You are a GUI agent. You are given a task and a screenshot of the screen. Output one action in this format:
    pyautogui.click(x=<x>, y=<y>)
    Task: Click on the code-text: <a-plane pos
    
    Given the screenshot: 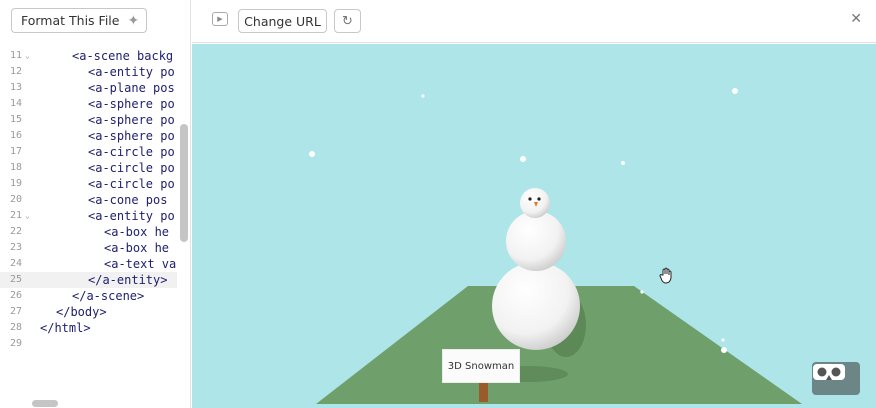 What is the action you would take?
    pyautogui.click(x=131, y=88)
    